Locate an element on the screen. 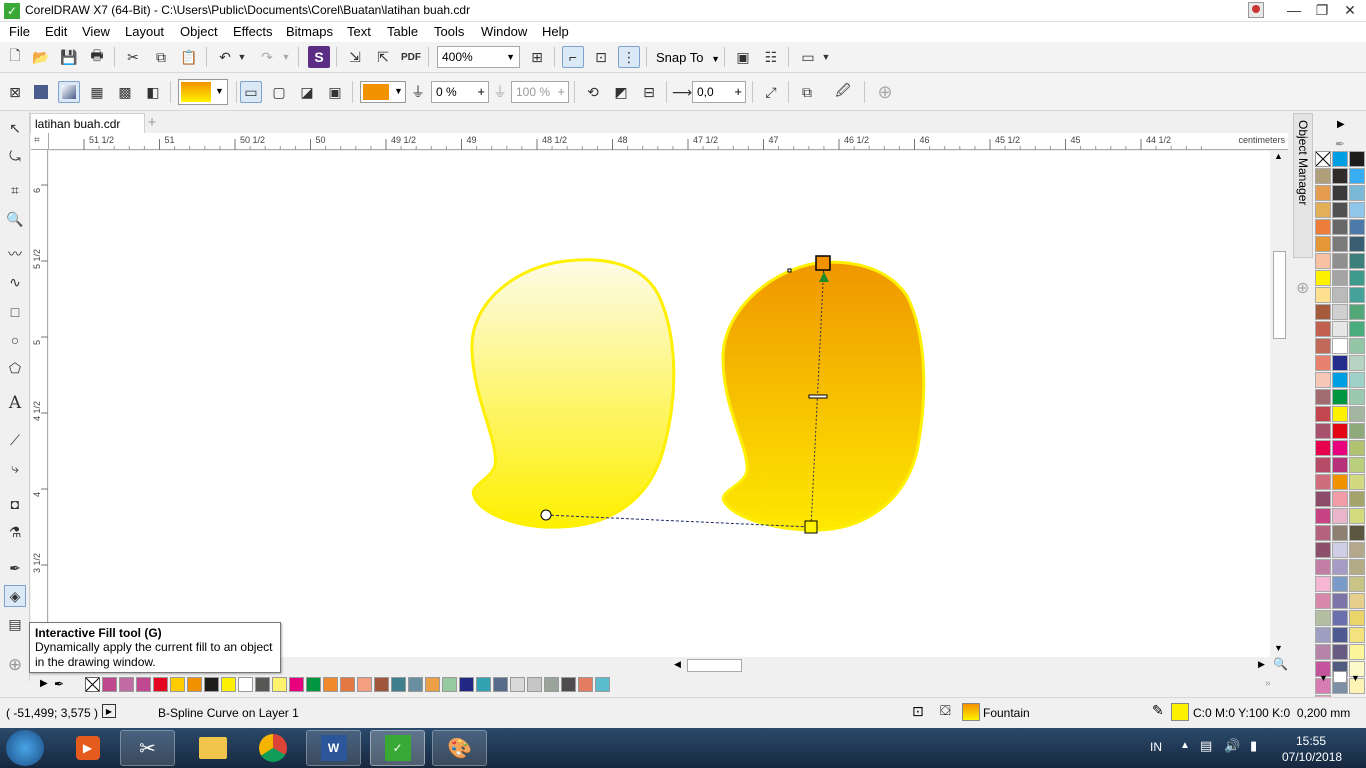 The width and height of the screenshot is (1366, 768). network-icon: ▮ is located at coordinates (1253, 746).